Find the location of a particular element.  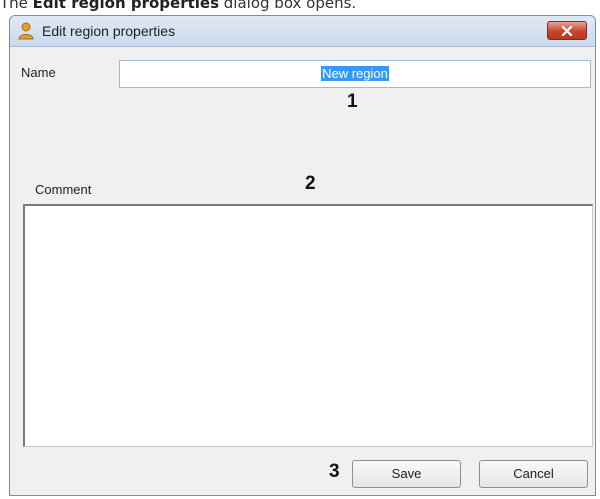

callout-marker-2: 2 is located at coordinates (310, 183).